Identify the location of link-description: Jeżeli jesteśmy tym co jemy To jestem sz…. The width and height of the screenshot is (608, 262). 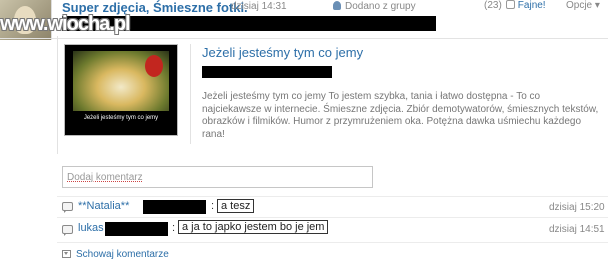
(400, 115).